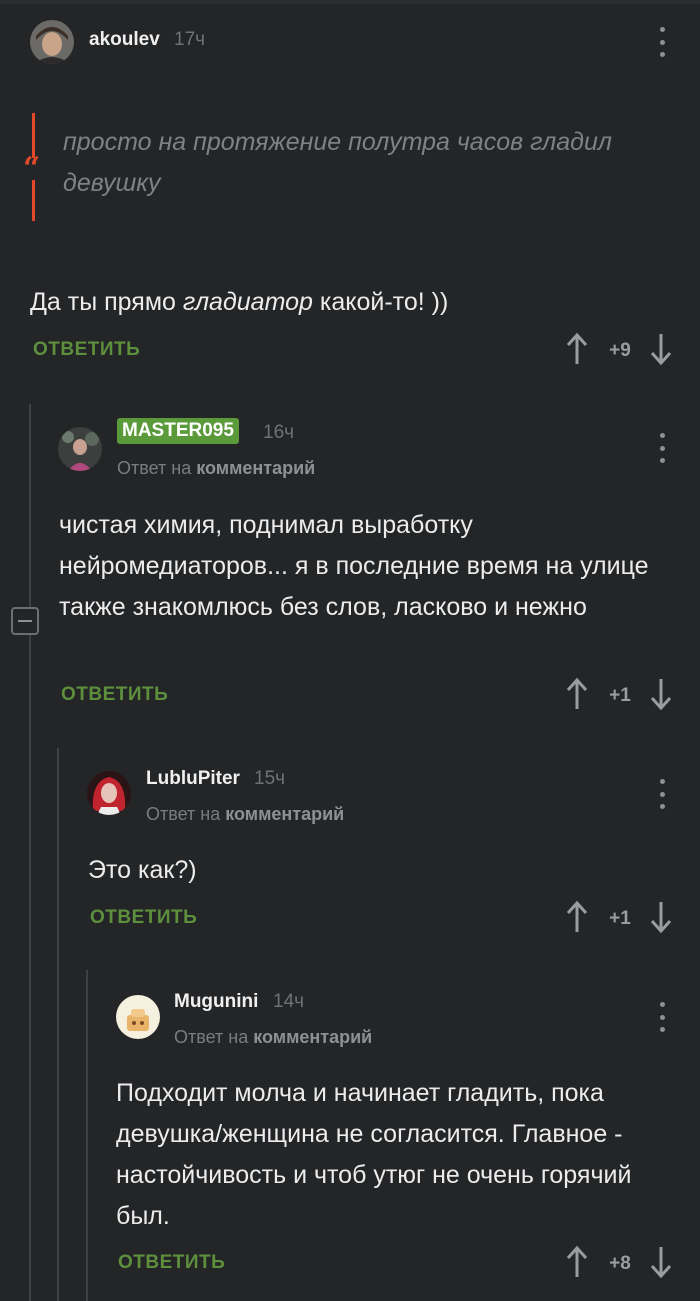 Image resolution: width=700 pixels, height=1301 pixels. Describe the element at coordinates (270, 778) in the screenshot. I see `comment-time: 15ч` at that location.